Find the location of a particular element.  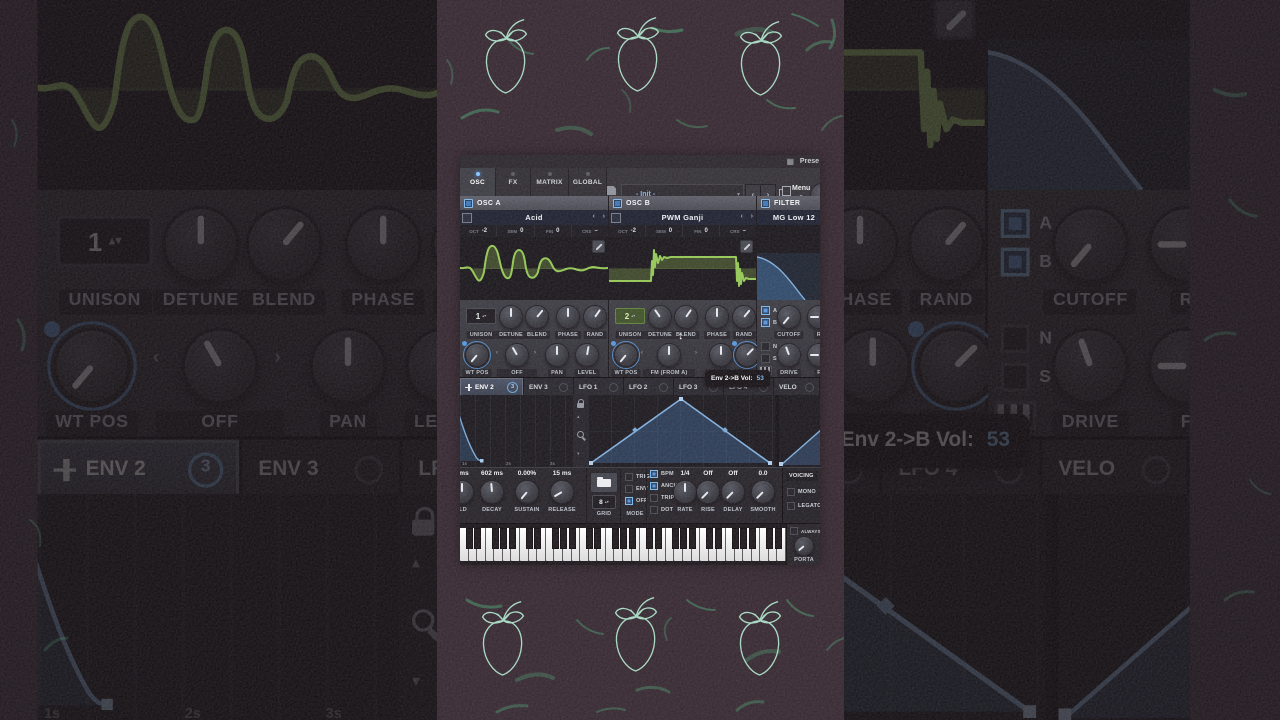

lock-icon is located at coordinates (580, 403).